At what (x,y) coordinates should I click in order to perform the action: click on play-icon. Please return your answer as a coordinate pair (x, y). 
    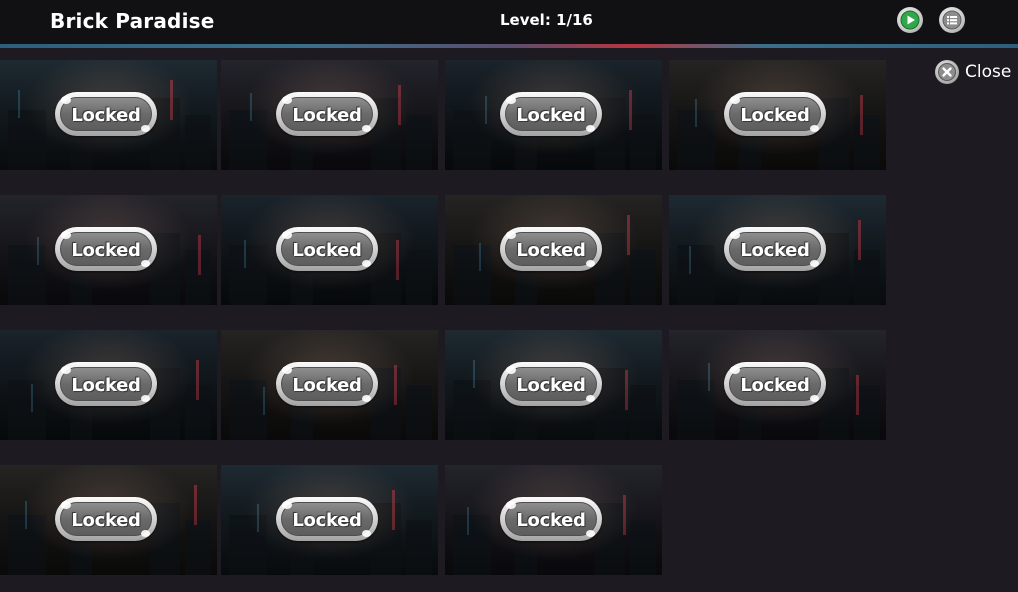
    Looking at the image, I should click on (910, 20).